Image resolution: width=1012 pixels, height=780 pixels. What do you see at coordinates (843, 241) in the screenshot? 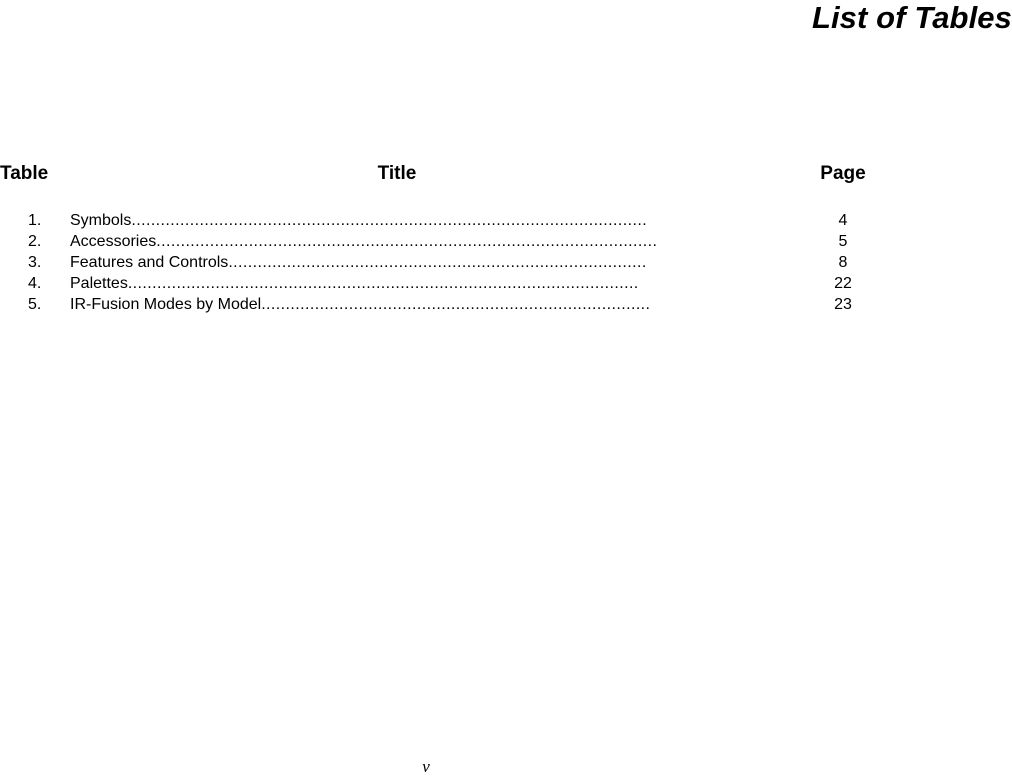
I see `page-number: 5` at bounding box center [843, 241].